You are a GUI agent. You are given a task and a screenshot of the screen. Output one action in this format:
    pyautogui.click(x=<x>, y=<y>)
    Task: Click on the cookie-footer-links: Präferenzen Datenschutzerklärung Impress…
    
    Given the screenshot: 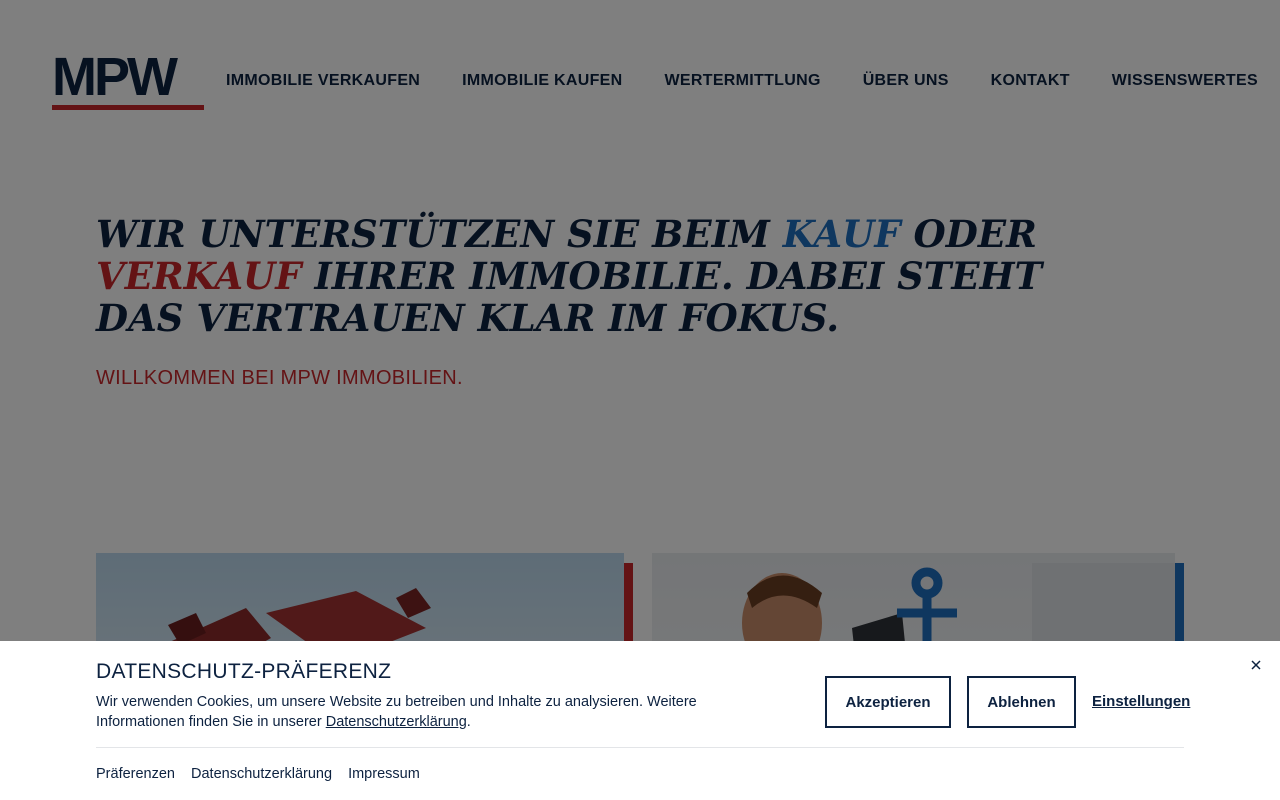 What is the action you would take?
    pyautogui.click(x=258, y=774)
    